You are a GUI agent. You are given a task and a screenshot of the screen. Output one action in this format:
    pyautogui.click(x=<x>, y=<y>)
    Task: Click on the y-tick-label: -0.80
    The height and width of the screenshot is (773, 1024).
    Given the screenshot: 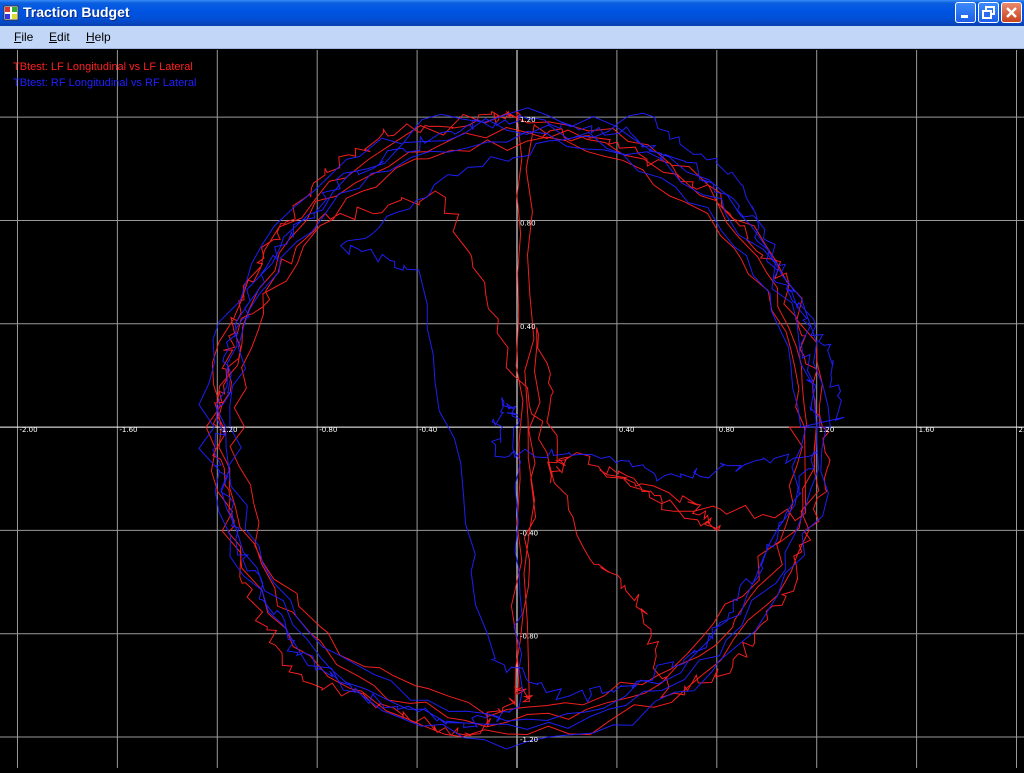 What is the action you would take?
    pyautogui.click(x=529, y=637)
    